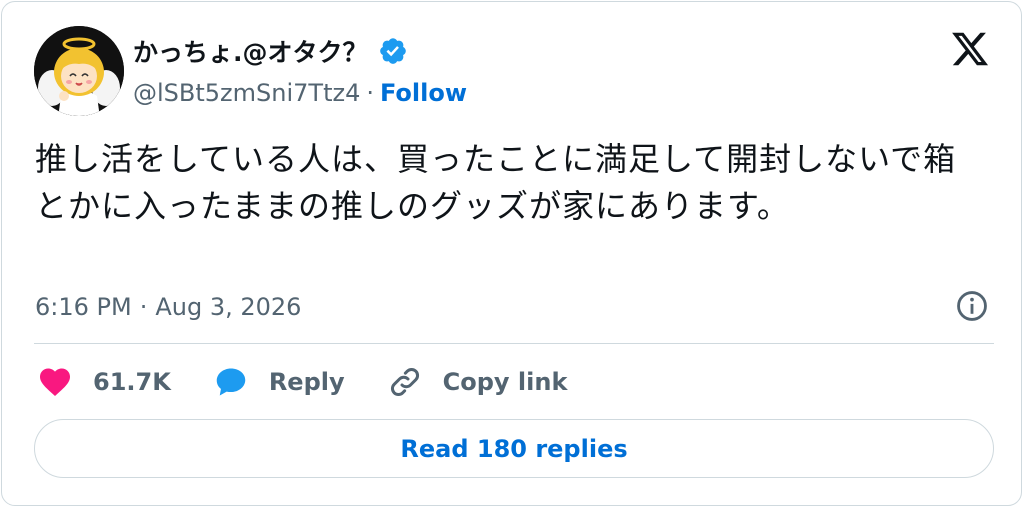 This screenshot has height=508, width=1024. I want to click on read-replies-label: Read 180 replies, so click(514, 448).